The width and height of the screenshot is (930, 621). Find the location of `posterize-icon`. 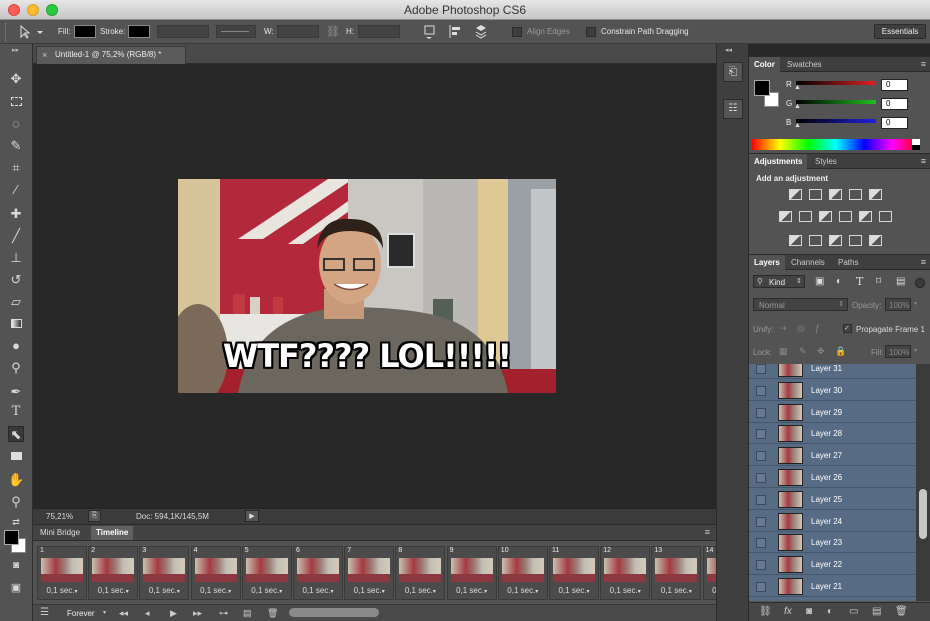

posterize-icon is located at coordinates (815, 240).